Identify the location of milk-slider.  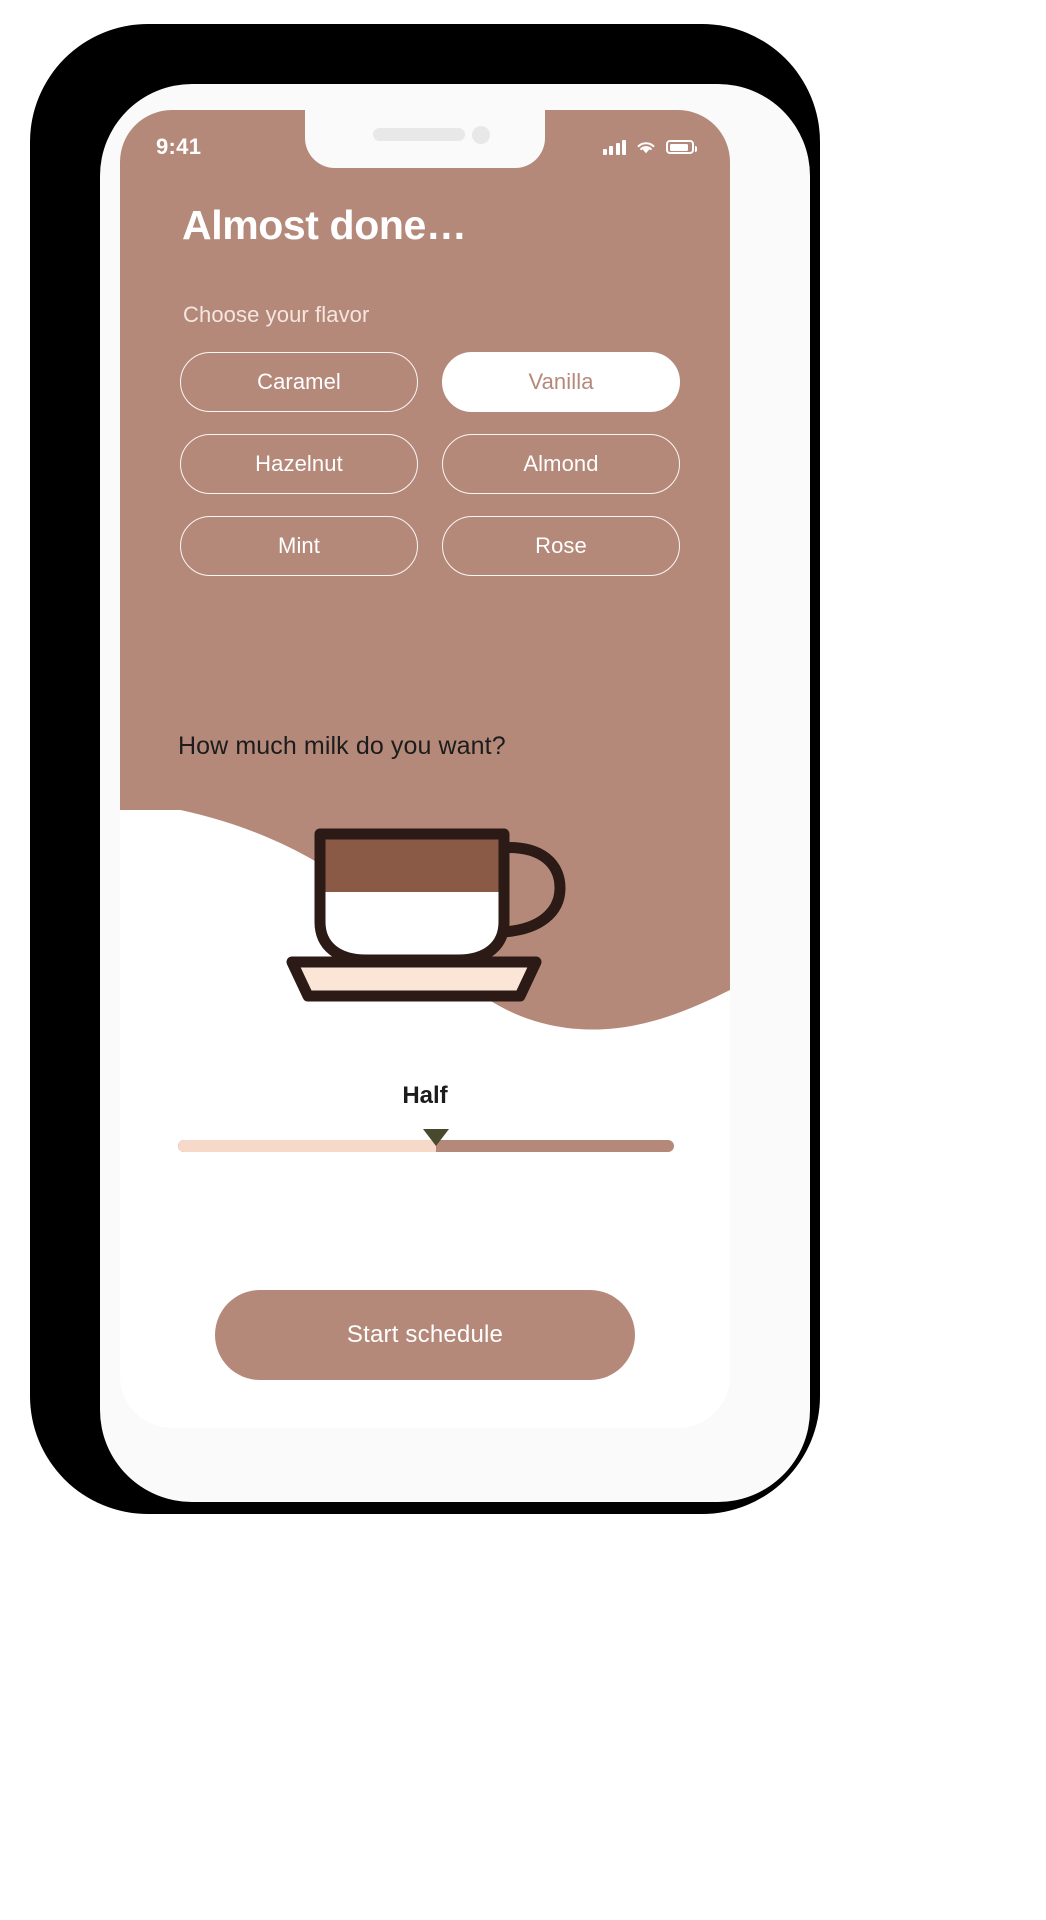
(426, 1140).